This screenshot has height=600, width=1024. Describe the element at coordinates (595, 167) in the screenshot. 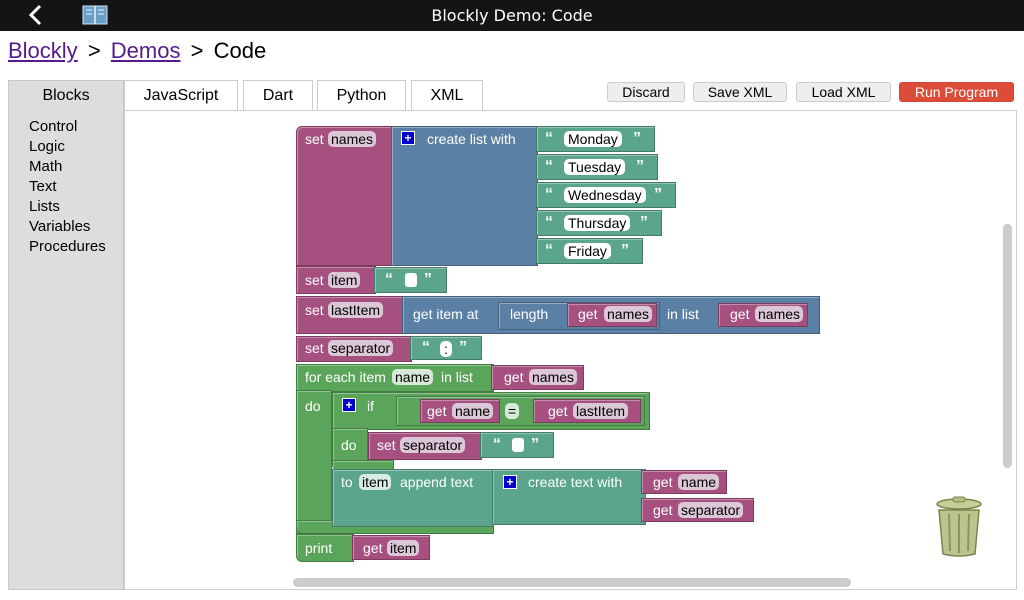

I see `text-field-tuesday: Tuesday` at that location.